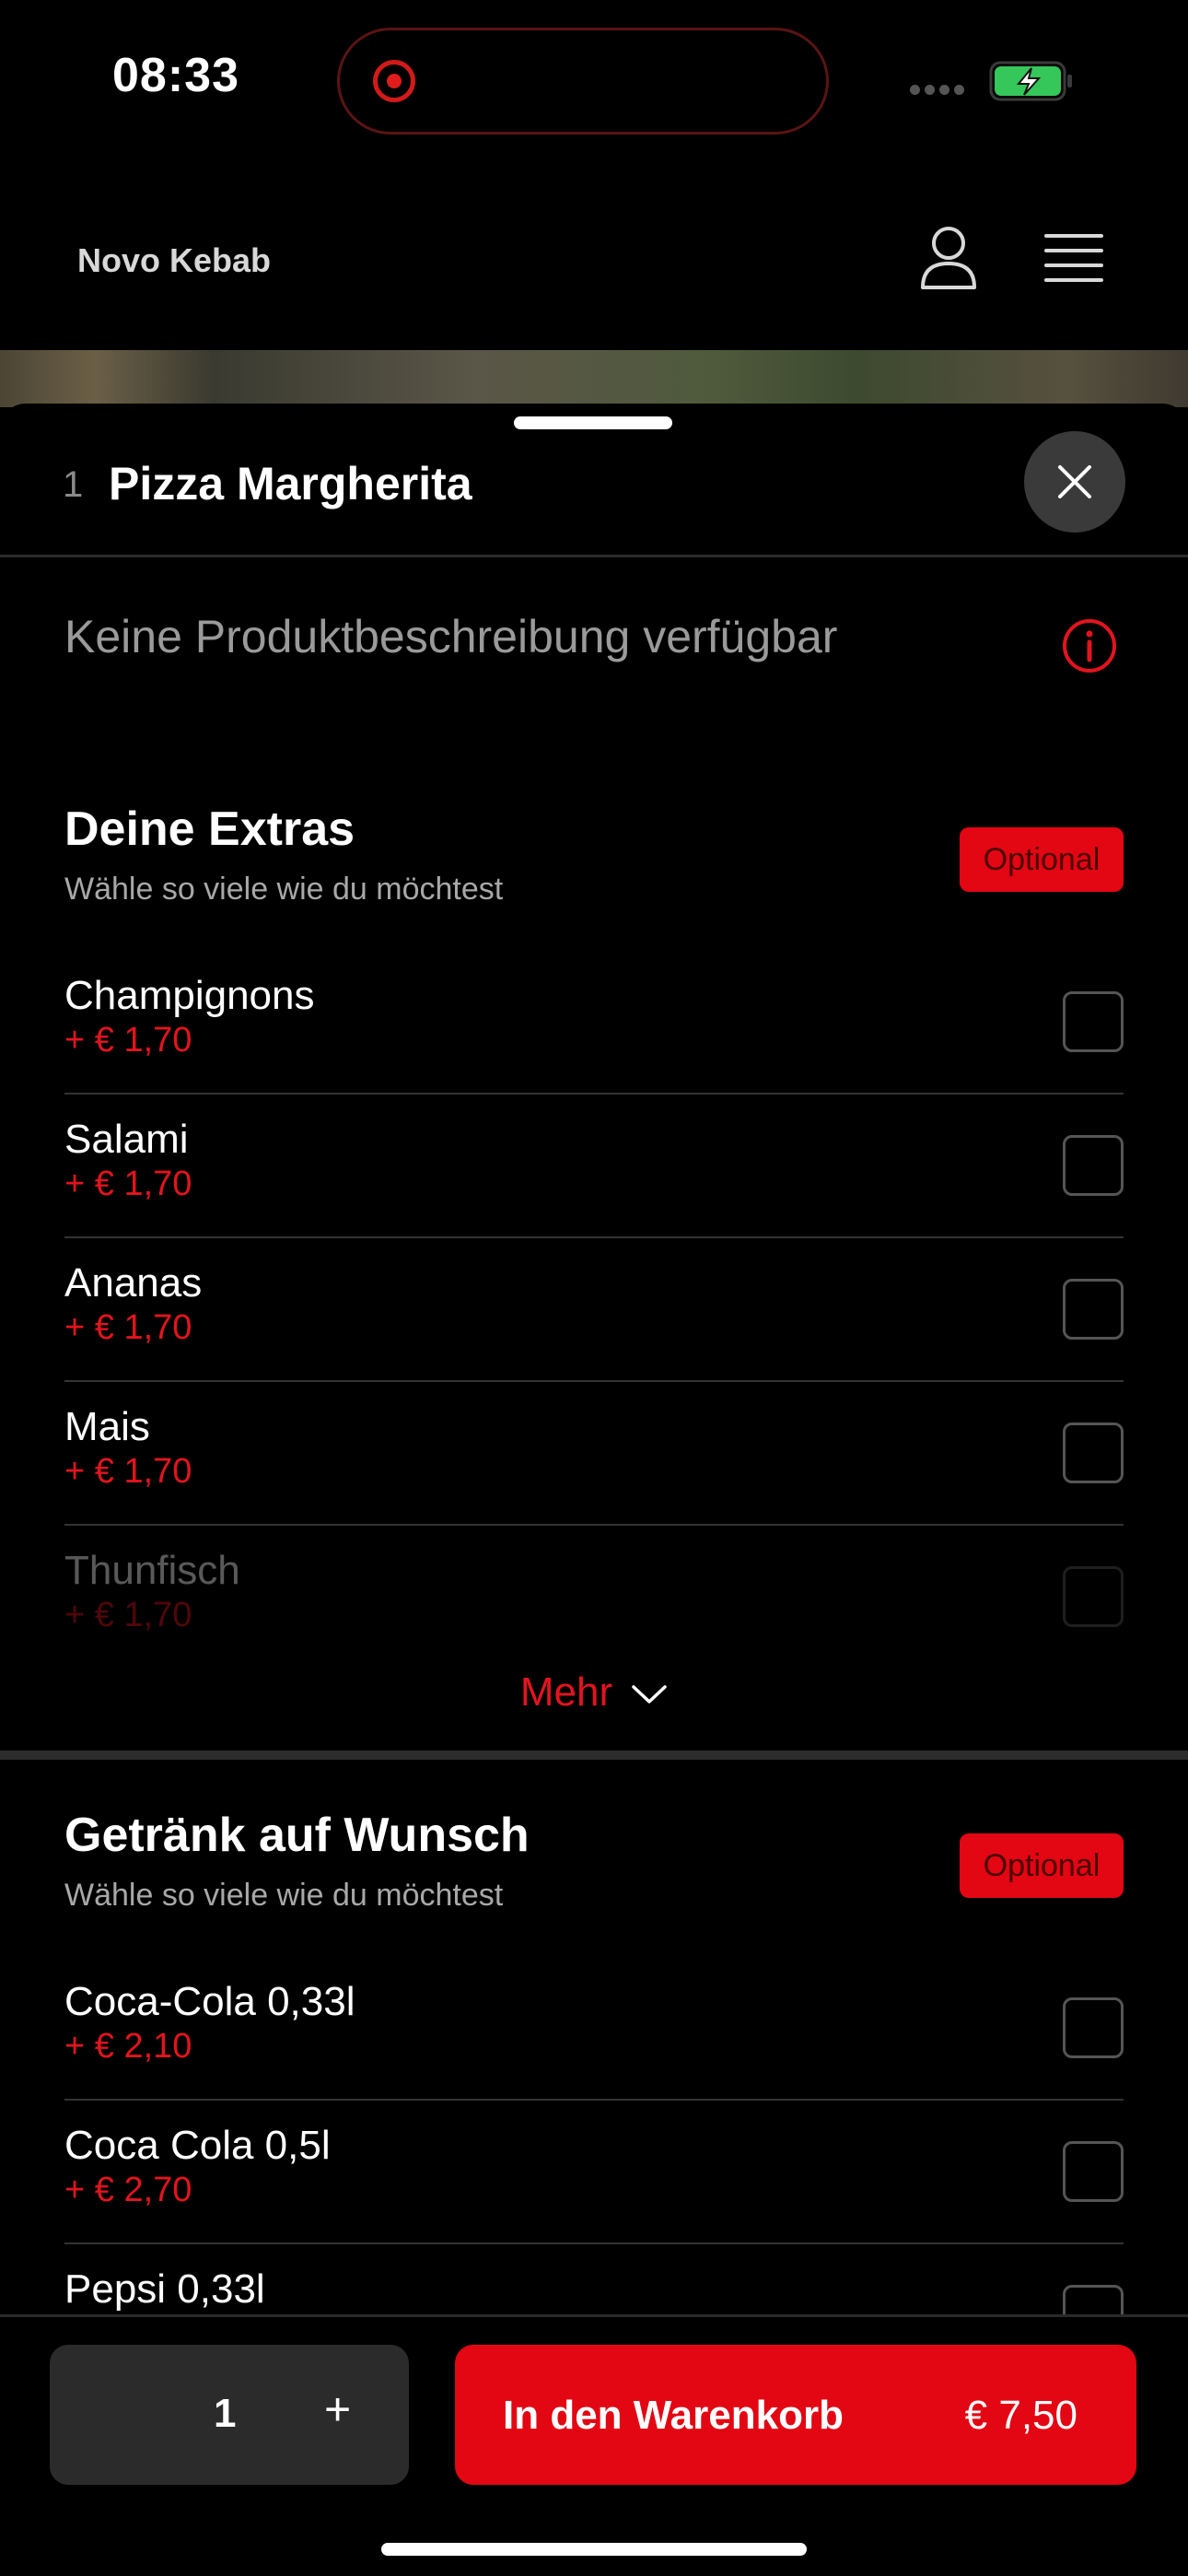 This screenshot has height=2576, width=1188. Describe the element at coordinates (594, 378) in the screenshot. I see `hero-image` at that location.